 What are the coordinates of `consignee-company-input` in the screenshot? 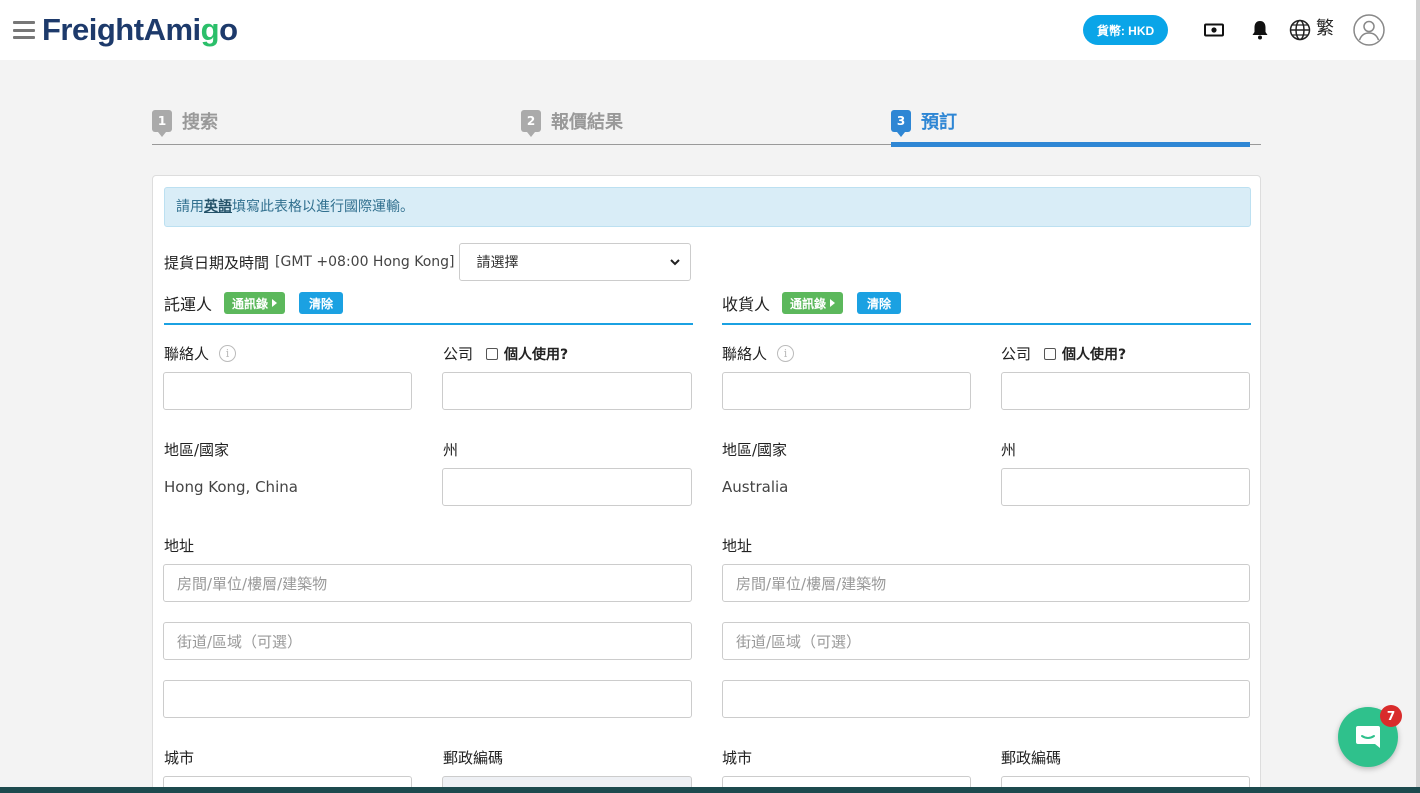 It's located at (1125, 391).